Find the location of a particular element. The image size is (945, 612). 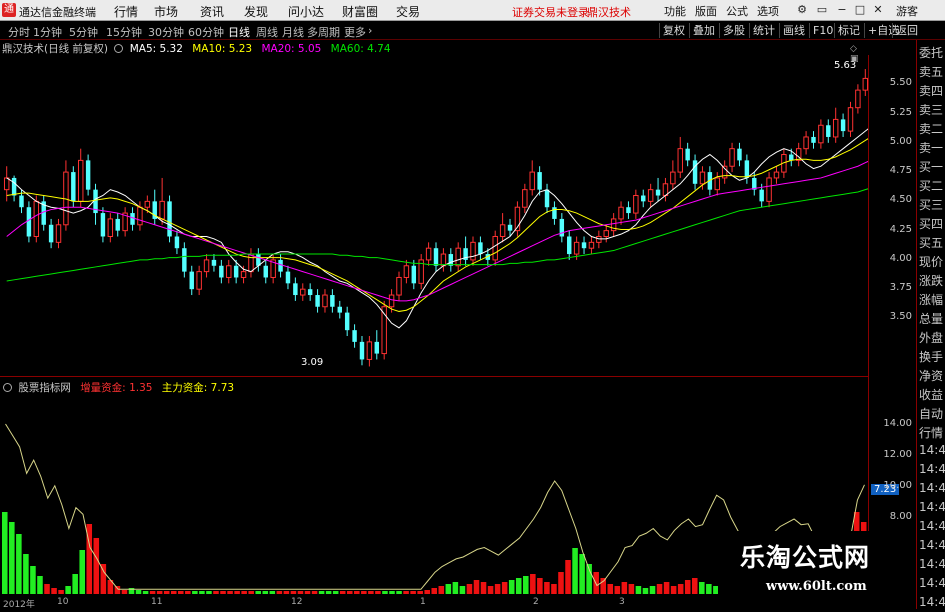

period-weekly: 周线 is located at coordinates (267, 32).